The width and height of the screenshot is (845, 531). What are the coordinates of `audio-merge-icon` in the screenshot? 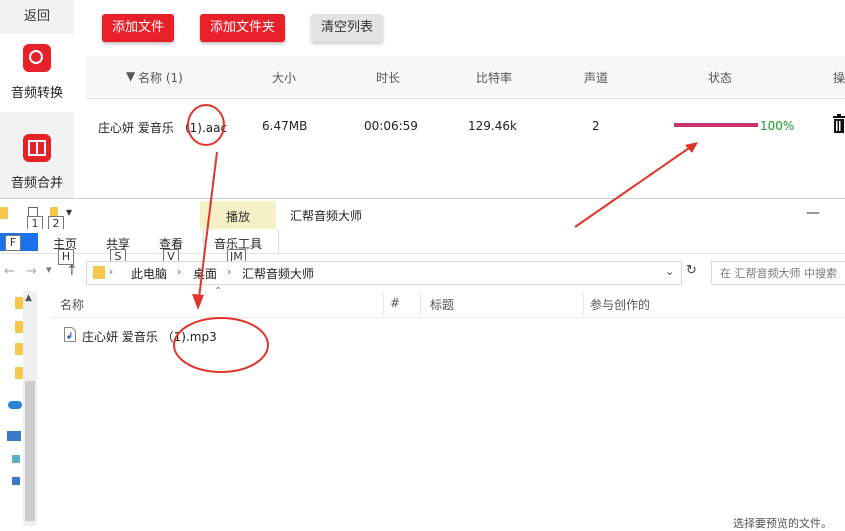 It's located at (37, 148).